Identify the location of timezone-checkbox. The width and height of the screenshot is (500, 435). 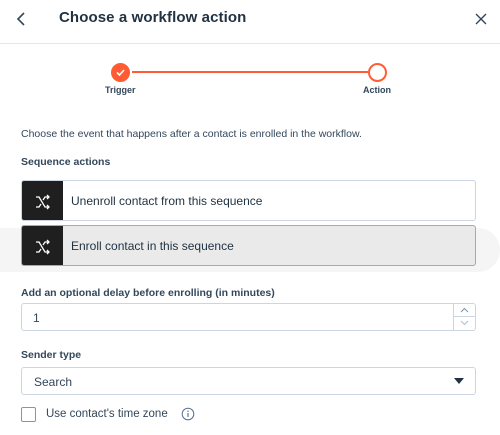
(28, 414).